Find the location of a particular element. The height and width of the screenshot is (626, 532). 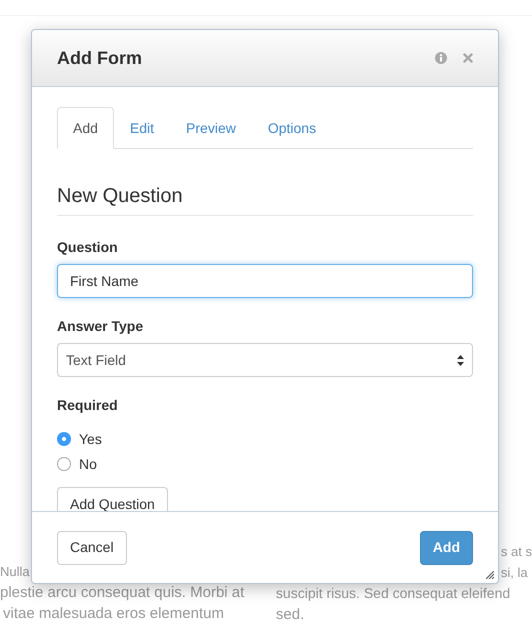

field-label: Required is located at coordinates (88, 405).